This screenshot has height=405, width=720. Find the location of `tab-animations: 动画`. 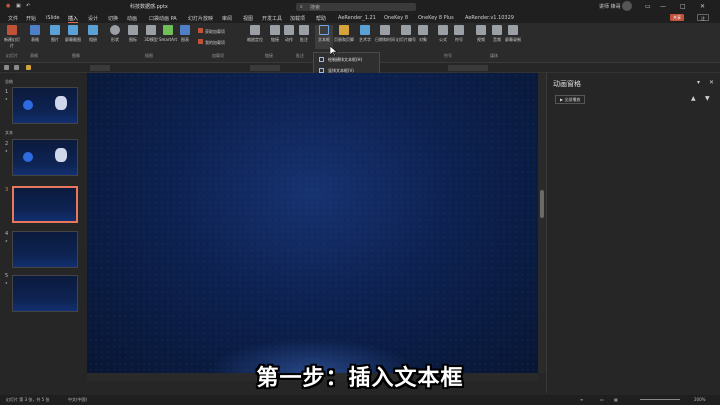

tab-animations: 动画 is located at coordinates (132, 18).